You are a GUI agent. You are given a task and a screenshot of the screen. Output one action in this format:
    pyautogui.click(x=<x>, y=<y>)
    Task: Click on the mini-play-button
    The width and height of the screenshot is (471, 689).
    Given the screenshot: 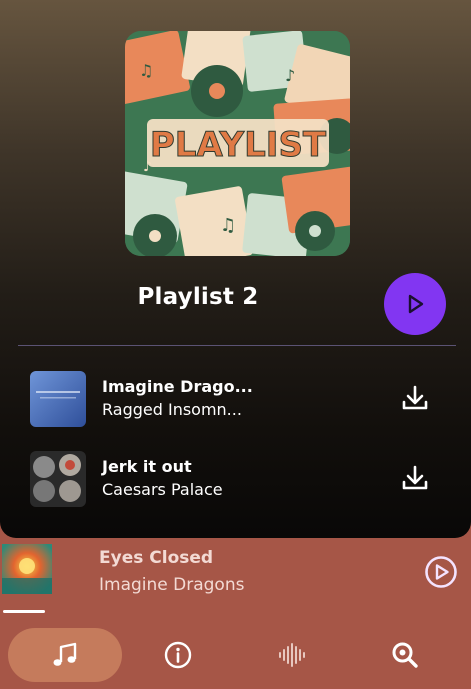 What is the action you would take?
    pyautogui.click(x=441, y=572)
    